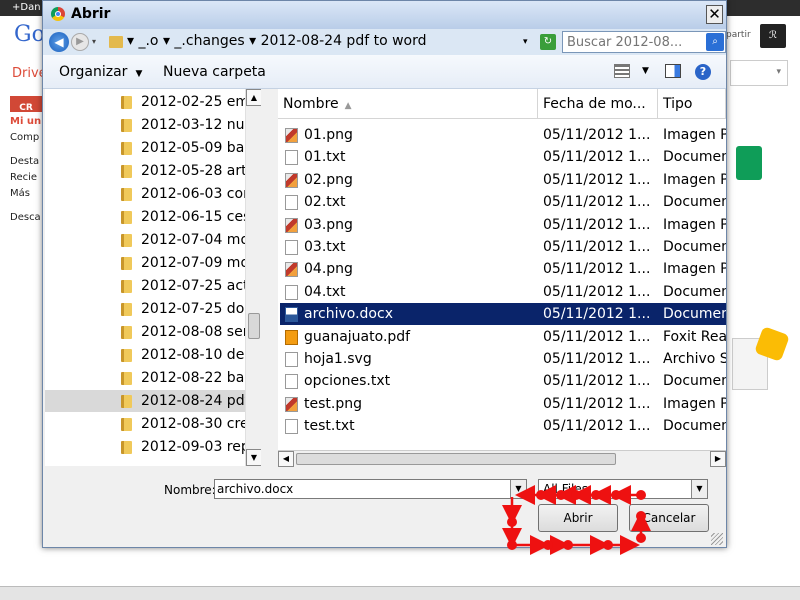 This screenshot has height=600, width=800. Describe the element at coordinates (286, 459) in the screenshot. I see `scroll-left-icon: ◀` at that location.